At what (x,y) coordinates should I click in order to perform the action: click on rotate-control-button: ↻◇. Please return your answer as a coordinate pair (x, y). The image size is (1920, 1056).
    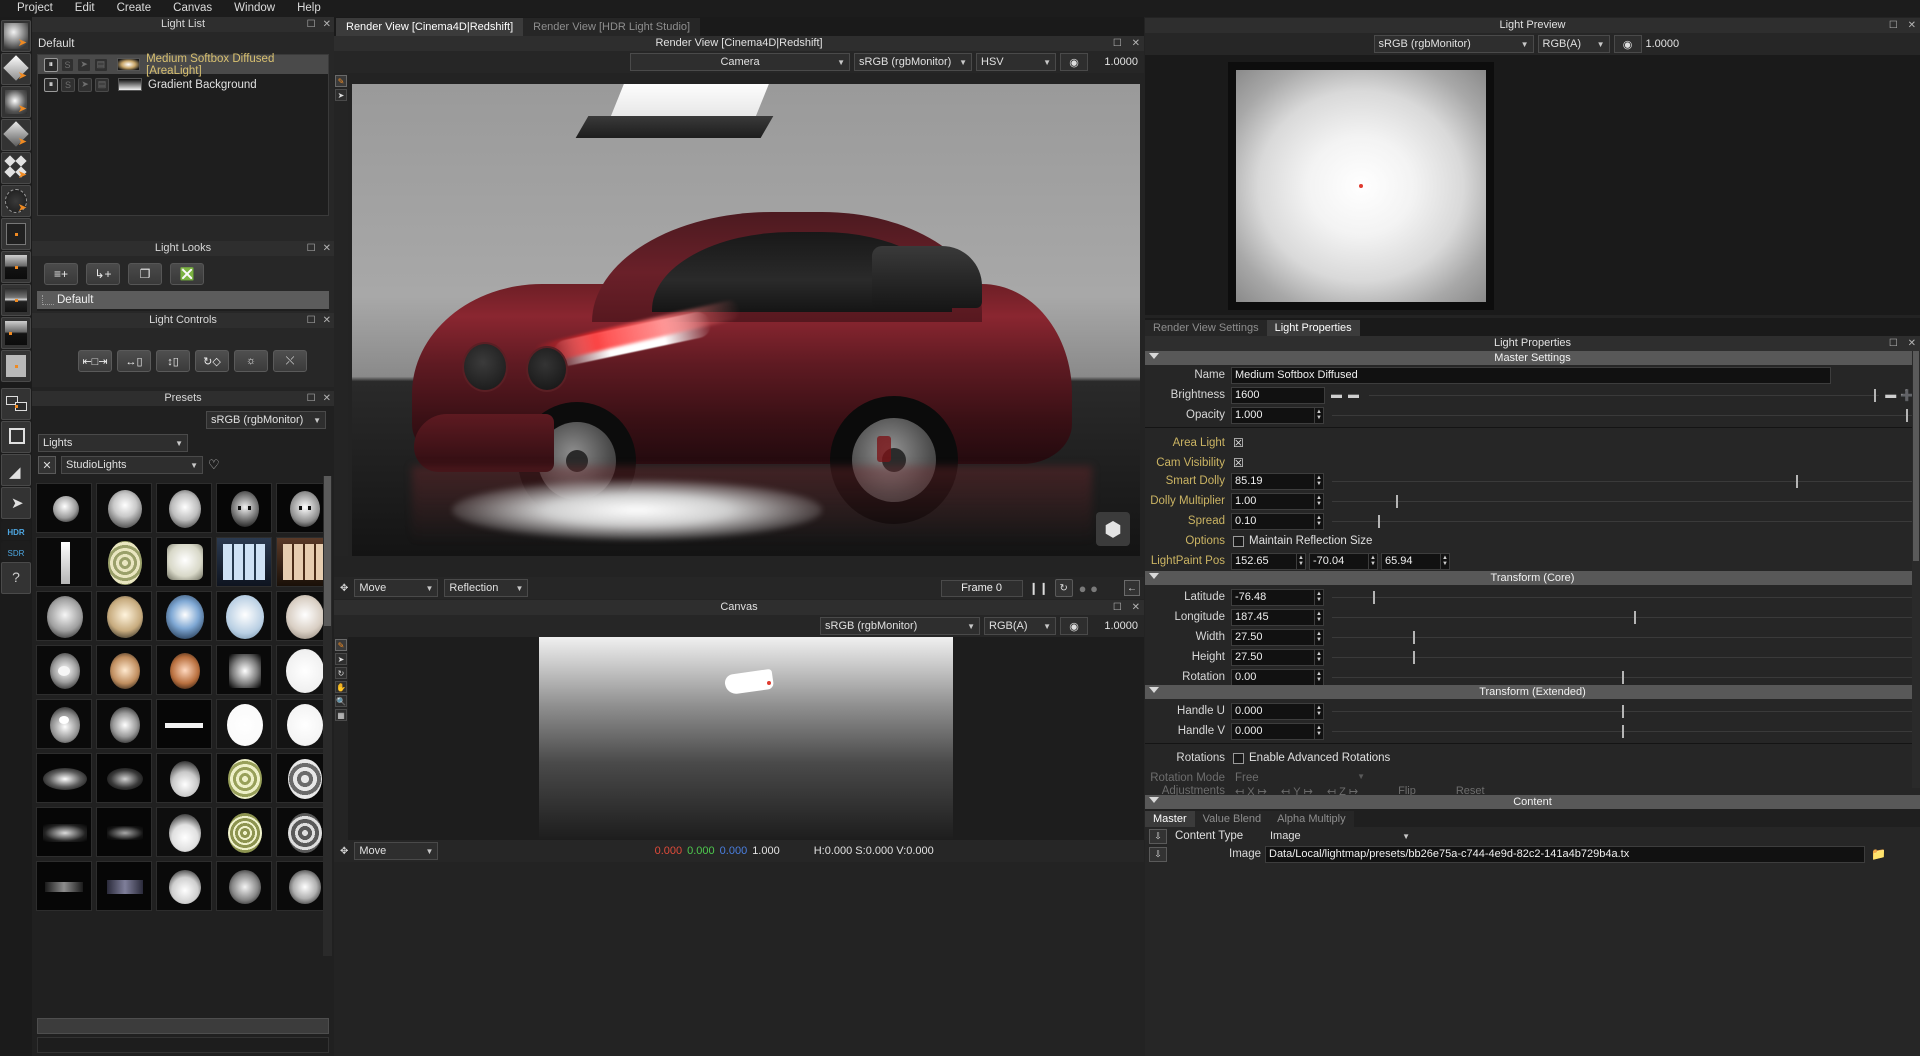
    Looking at the image, I should click on (212, 361).